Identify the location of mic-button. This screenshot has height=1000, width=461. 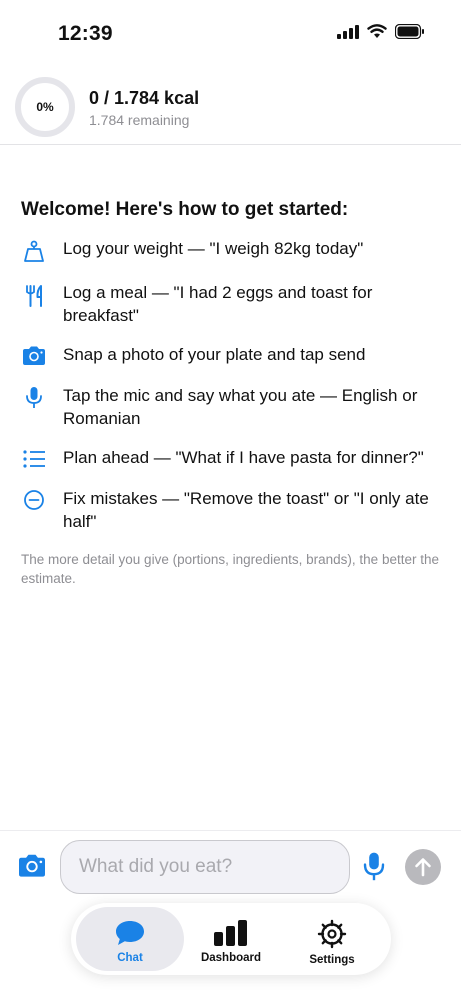
(374, 867).